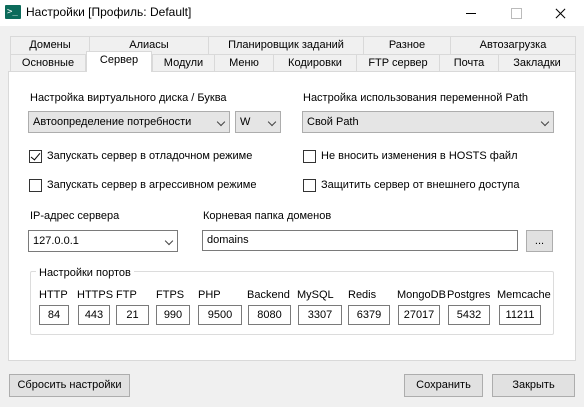 The image size is (584, 407). What do you see at coordinates (268, 295) in the screenshot?
I see `port-label-backend: Backend` at bounding box center [268, 295].